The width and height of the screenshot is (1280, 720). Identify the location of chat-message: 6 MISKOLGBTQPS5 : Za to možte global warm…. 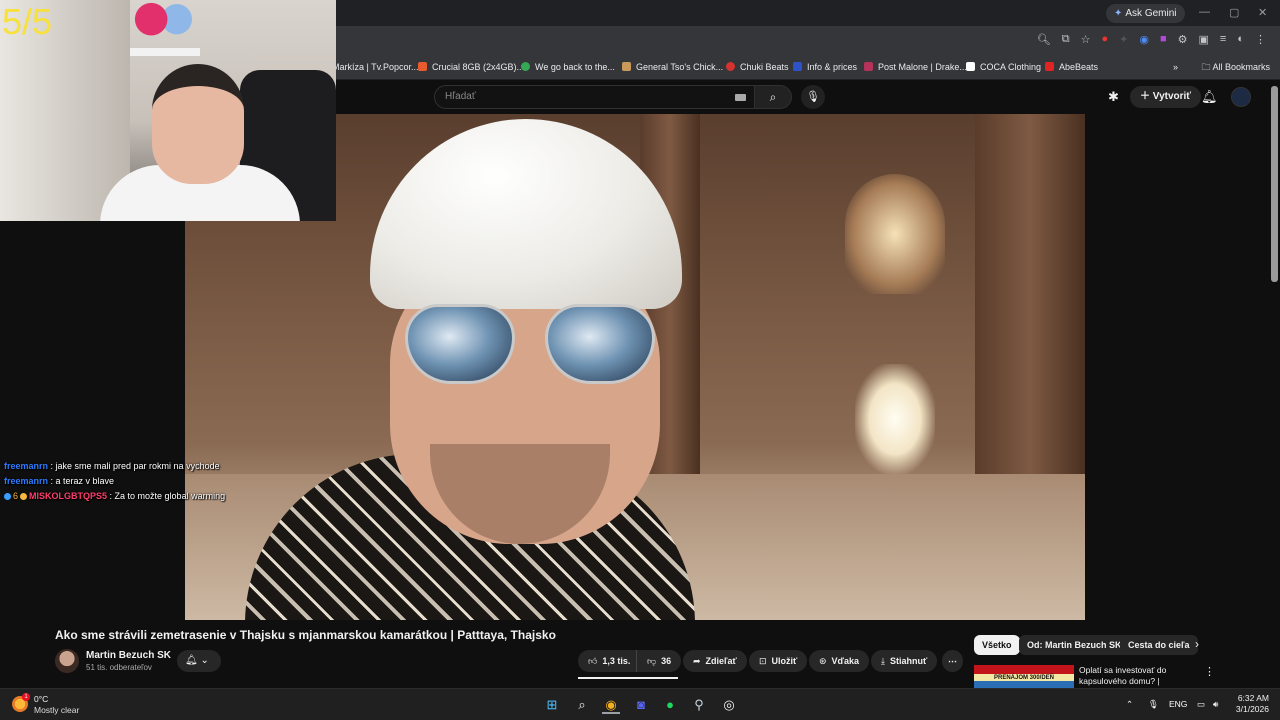
(200, 496).